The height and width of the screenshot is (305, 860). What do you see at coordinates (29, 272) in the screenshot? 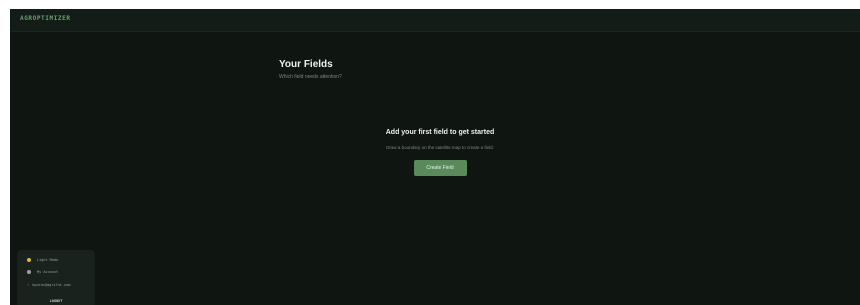
I see `user-icon` at bounding box center [29, 272].